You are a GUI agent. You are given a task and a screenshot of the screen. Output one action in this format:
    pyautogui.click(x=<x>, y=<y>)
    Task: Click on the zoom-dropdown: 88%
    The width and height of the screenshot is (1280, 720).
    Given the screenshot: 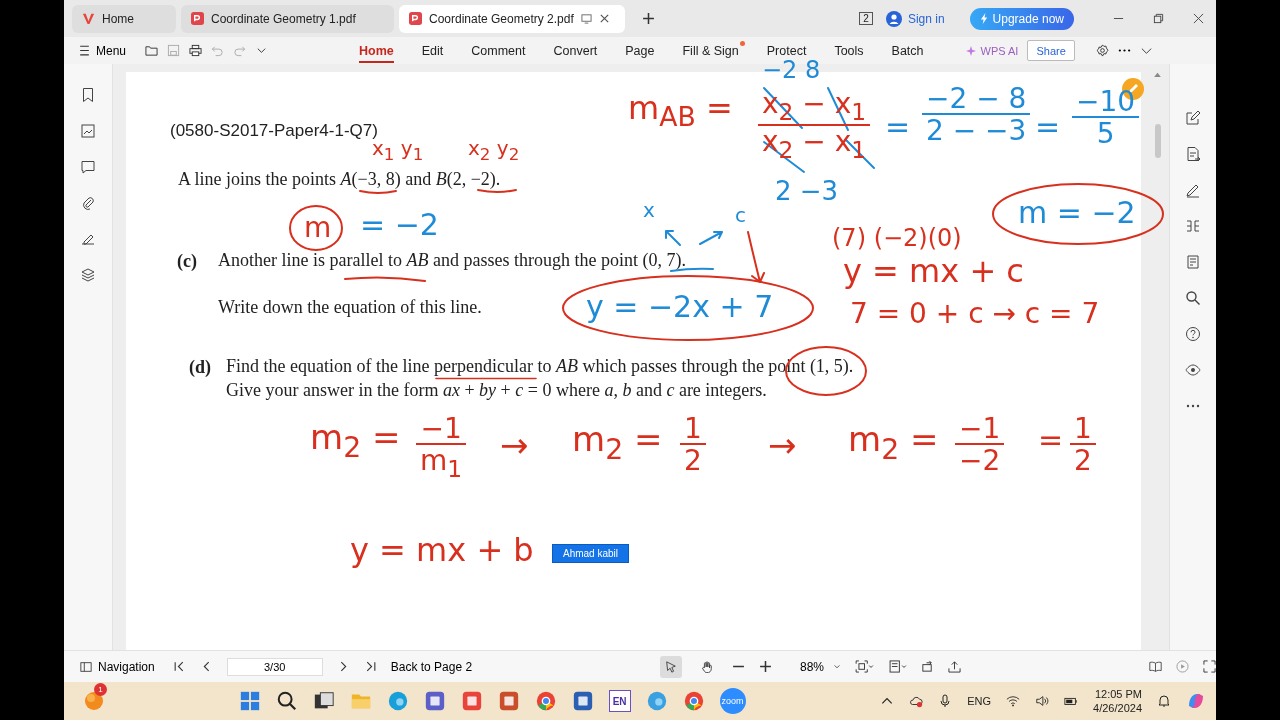 What is the action you would take?
    pyautogui.click(x=813, y=666)
    